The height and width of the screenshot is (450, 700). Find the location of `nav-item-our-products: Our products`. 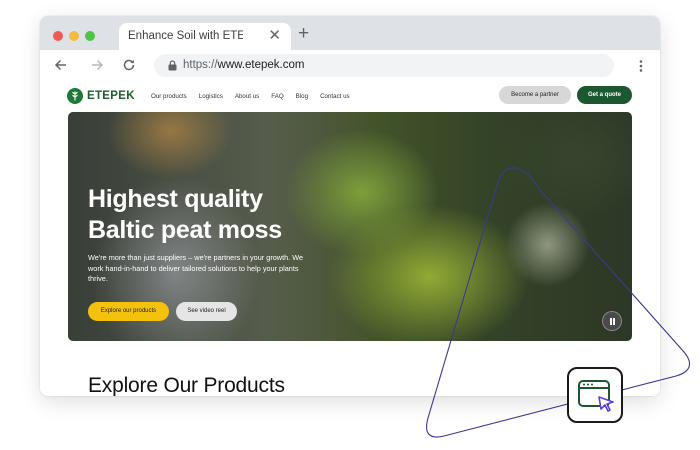

nav-item-our-products: Our products is located at coordinates (169, 96).